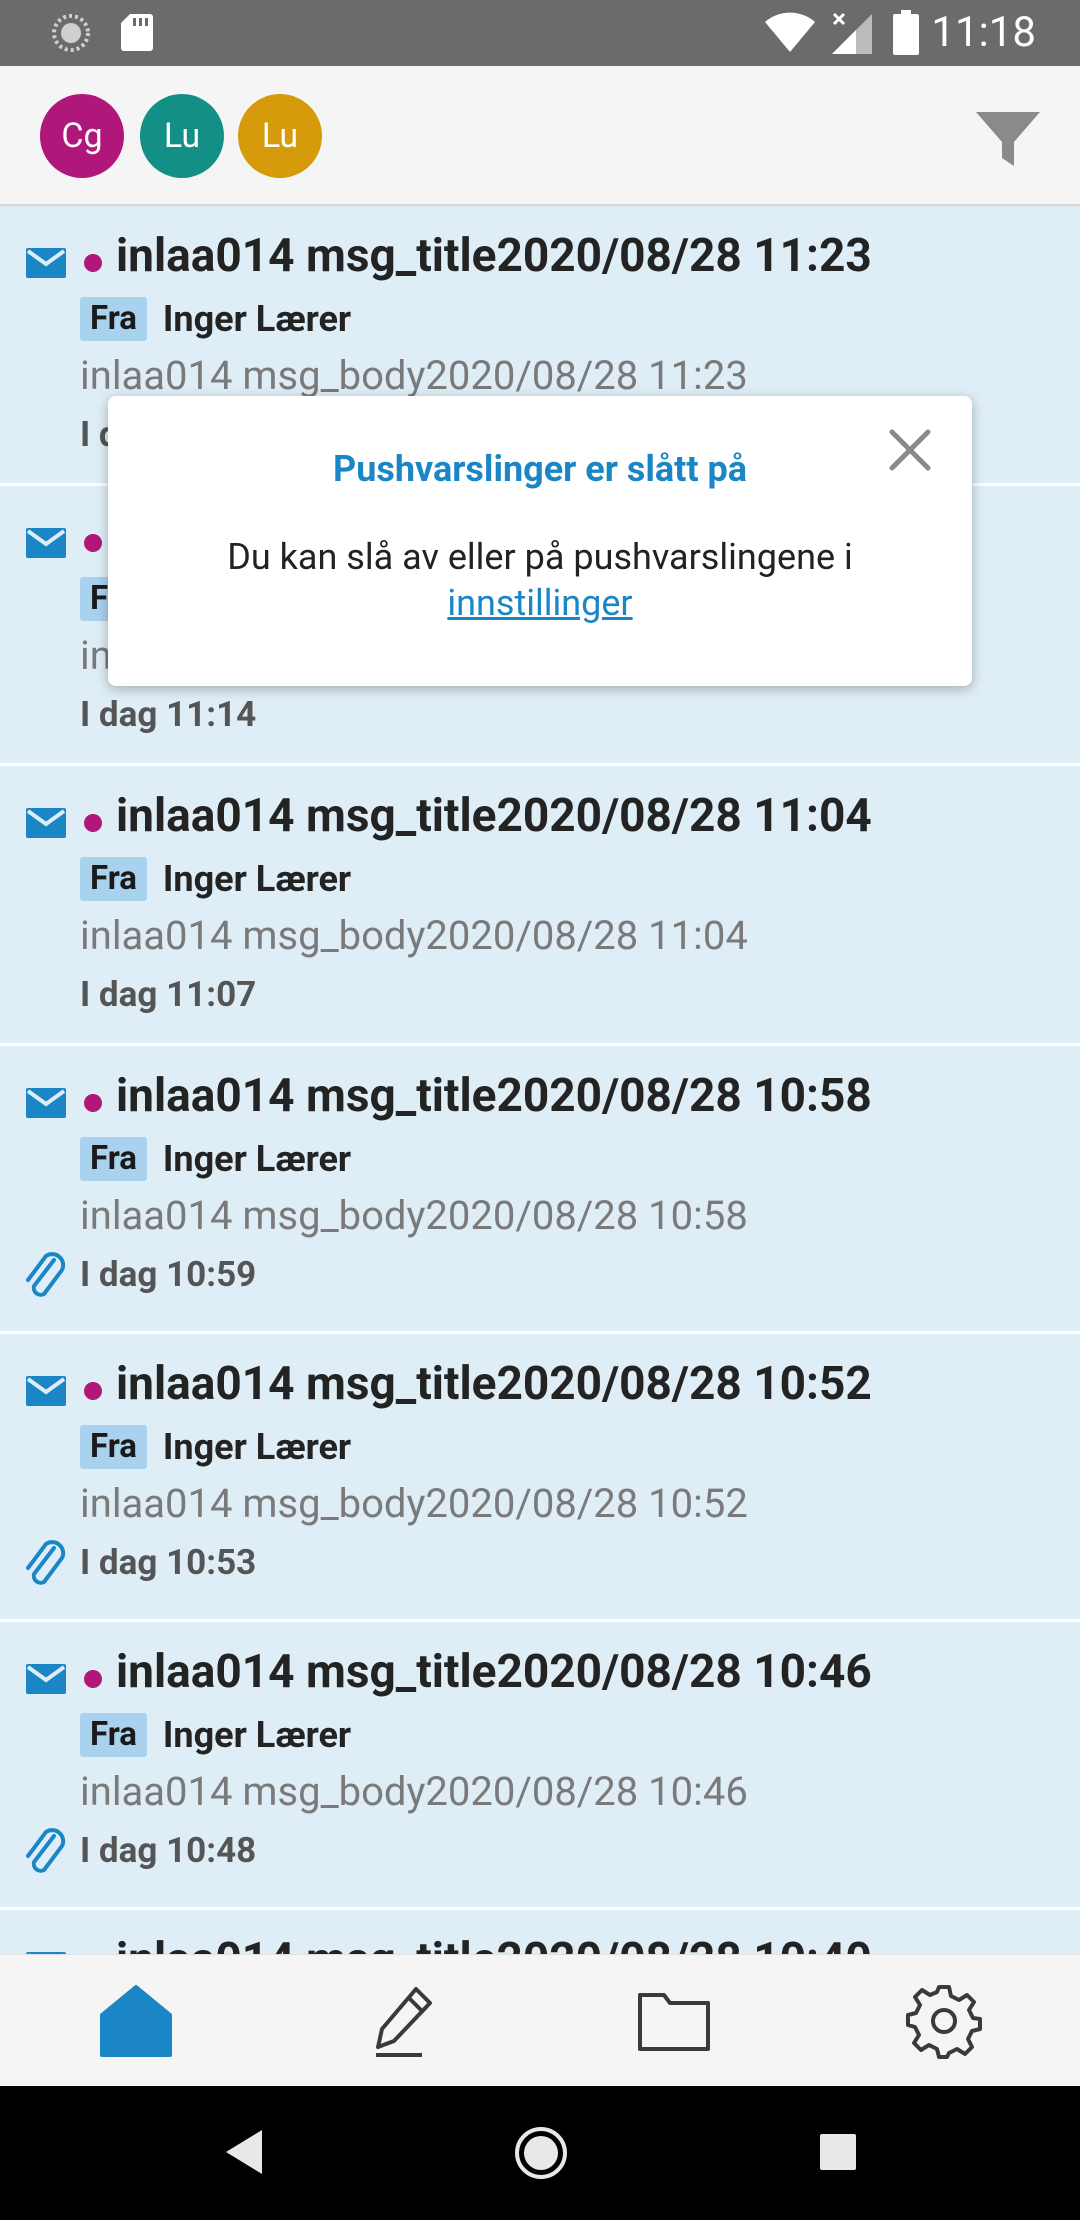 This screenshot has height=2220, width=1080. I want to click on avatar: Cg, so click(82, 136).